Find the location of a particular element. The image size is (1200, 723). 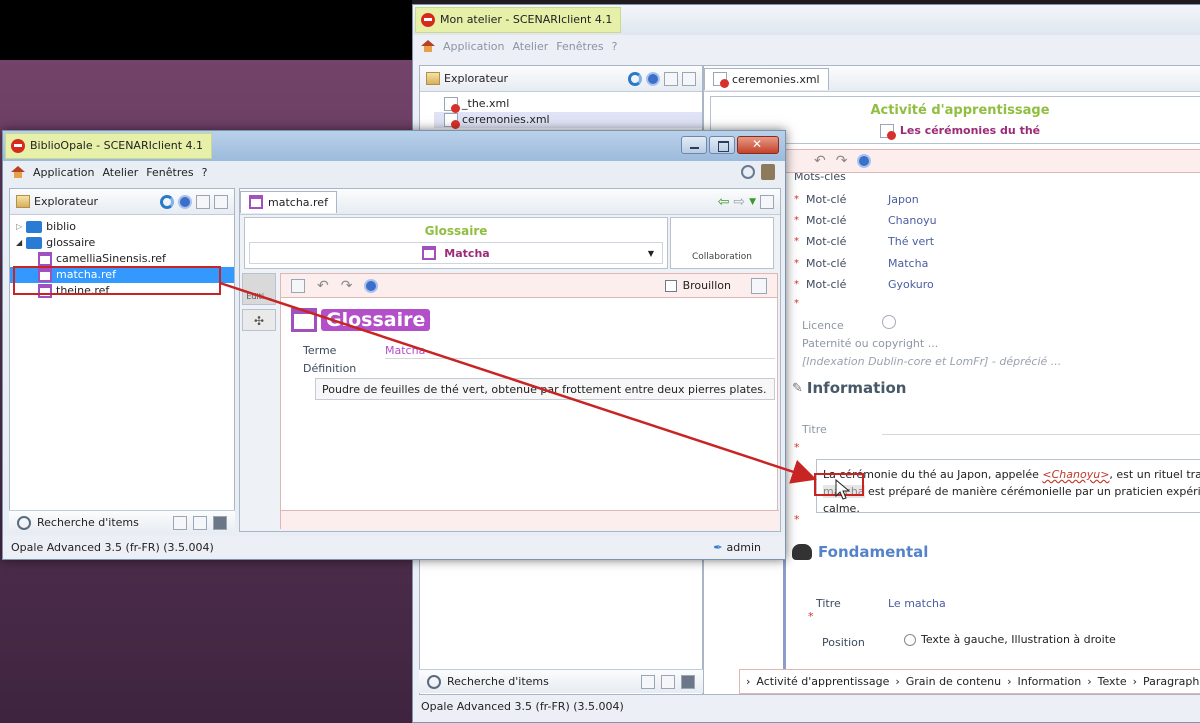

folder-open-icon is located at coordinates (34, 243).